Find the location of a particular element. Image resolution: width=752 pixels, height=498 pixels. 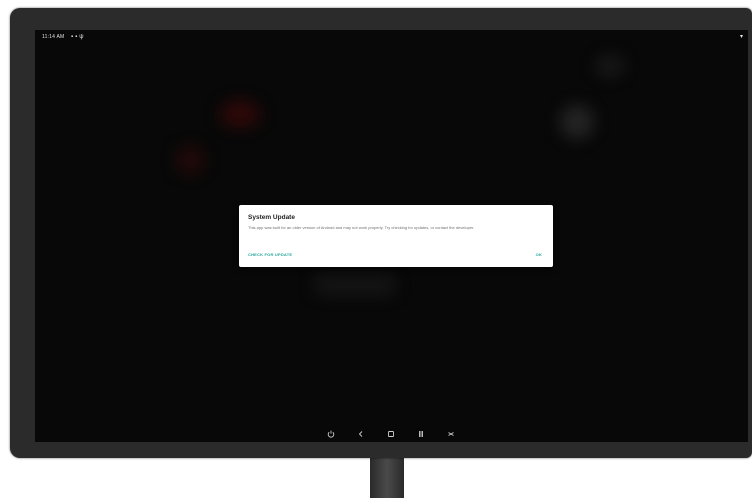

back-icon is located at coordinates (361, 434).